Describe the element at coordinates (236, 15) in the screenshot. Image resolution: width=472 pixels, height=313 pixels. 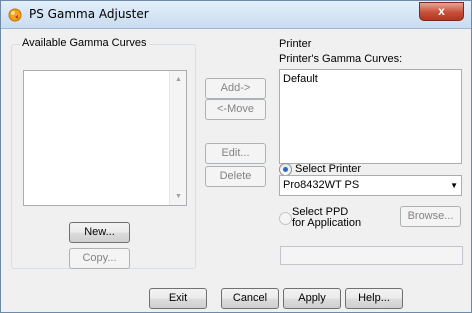
I see `title-bar: PS Gamma Adjuster x` at that location.